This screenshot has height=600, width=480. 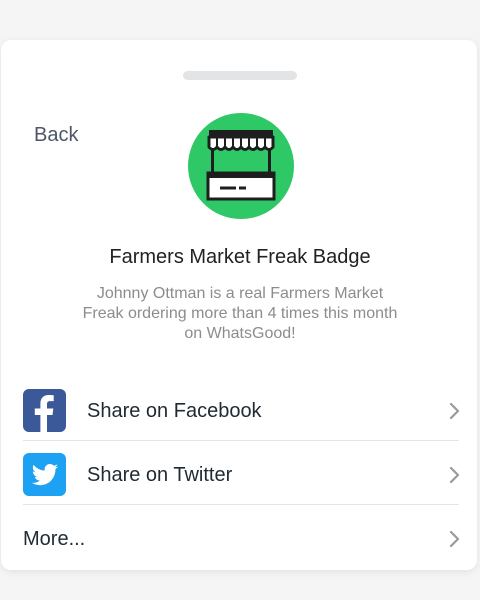 I want to click on back-button: Back, so click(x=56, y=135).